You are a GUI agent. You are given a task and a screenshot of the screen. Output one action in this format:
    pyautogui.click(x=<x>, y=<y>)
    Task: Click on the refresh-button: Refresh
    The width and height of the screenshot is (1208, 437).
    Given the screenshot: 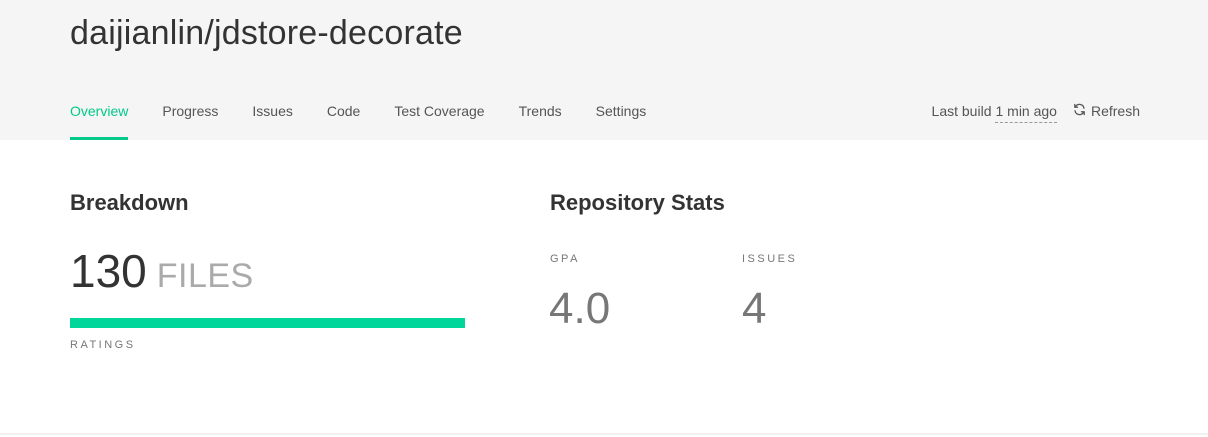 What is the action you would take?
    pyautogui.click(x=1106, y=111)
    